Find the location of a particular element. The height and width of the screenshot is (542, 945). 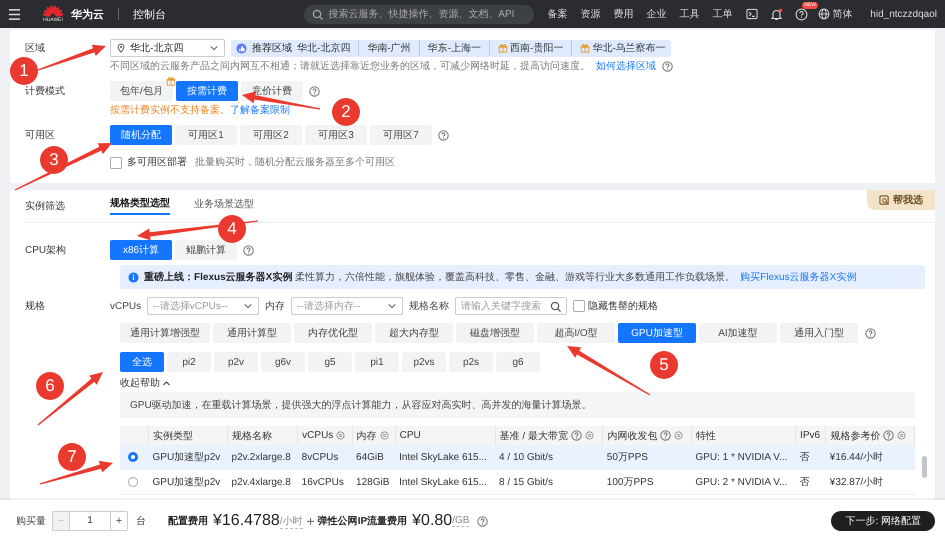

table-cell: p2v.2xlarge.8 is located at coordinates (263, 457).